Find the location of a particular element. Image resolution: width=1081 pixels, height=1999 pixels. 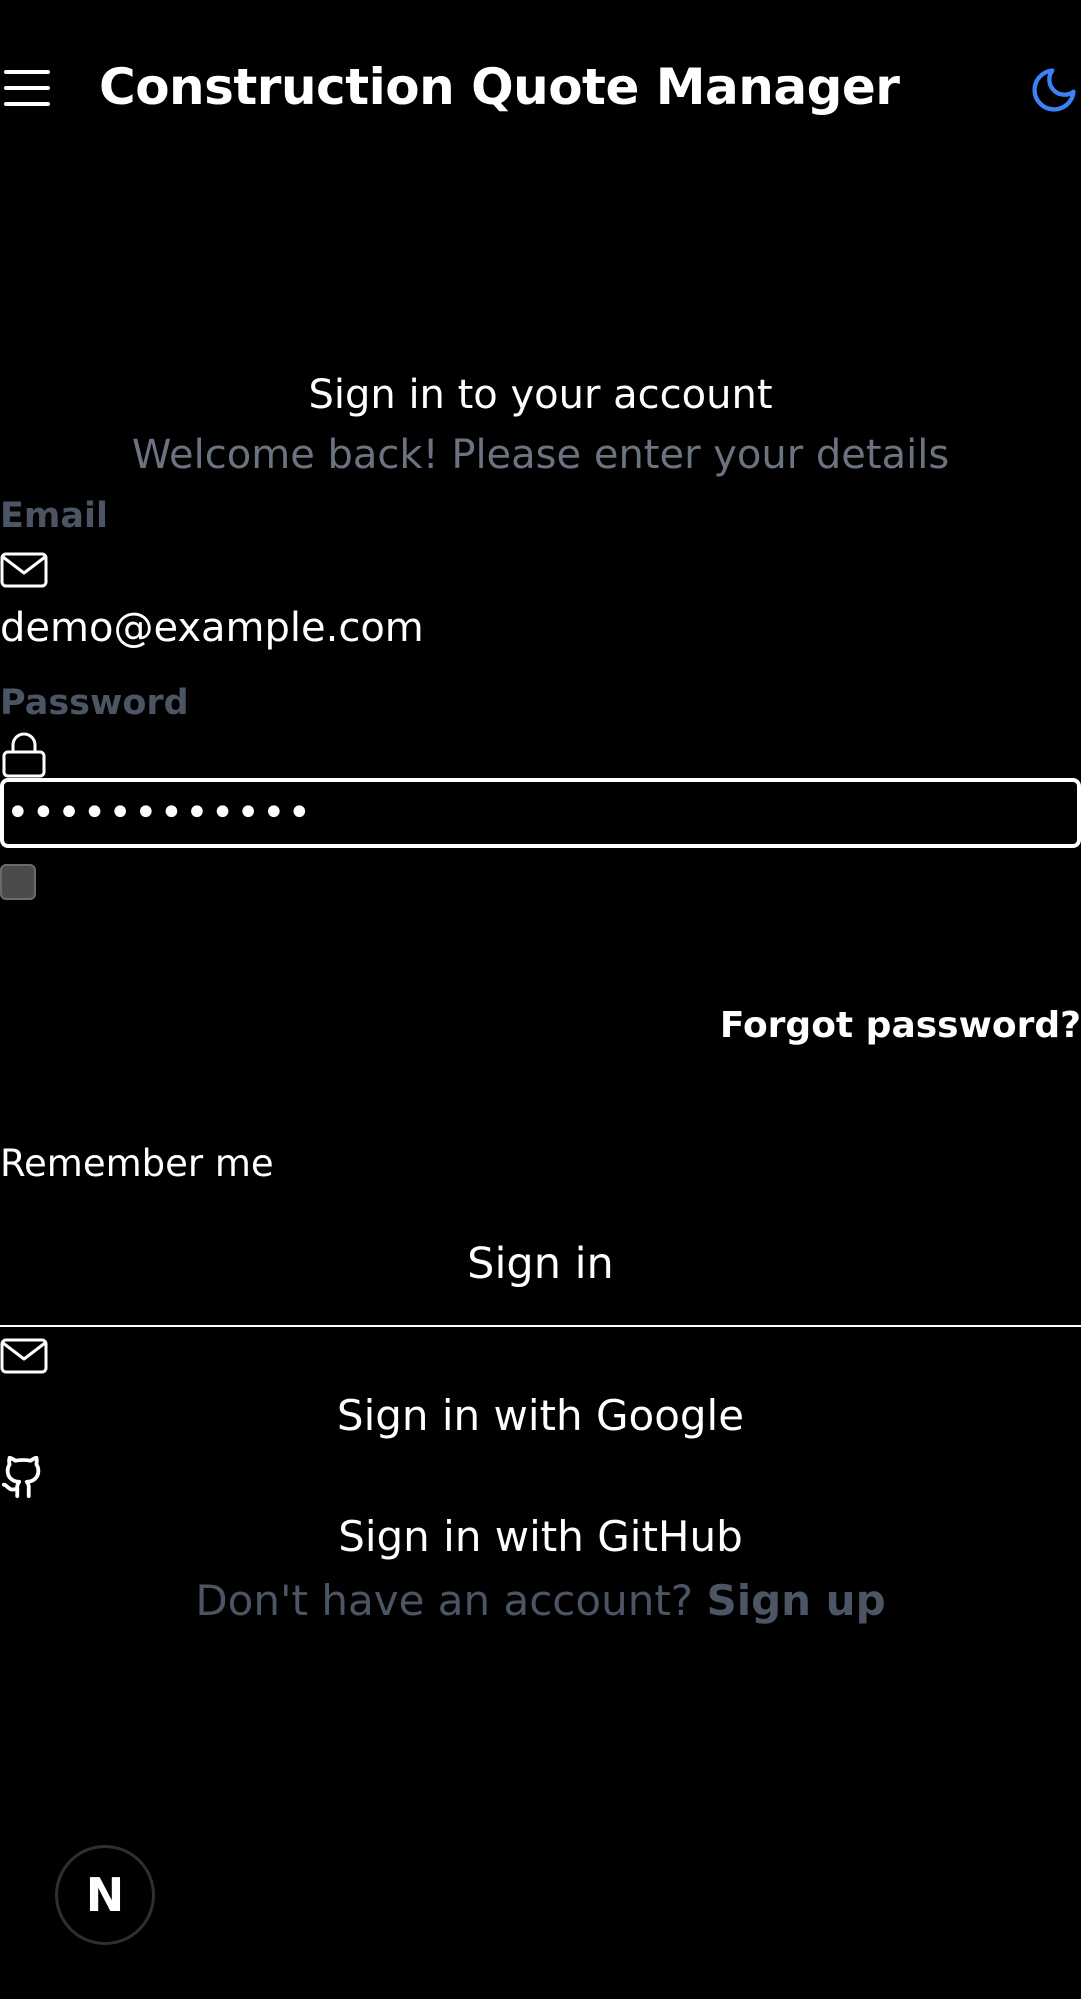

mail-icon is located at coordinates (24, 570).